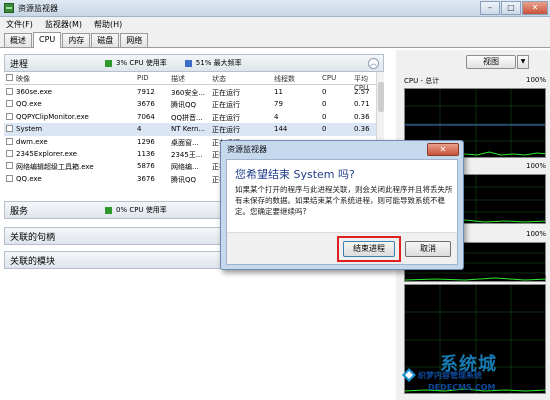 The width and height of the screenshot is (550, 400). What do you see at coordinates (362, 104) in the screenshot?
I see `row-average-cpu: 0.71` at bounding box center [362, 104].